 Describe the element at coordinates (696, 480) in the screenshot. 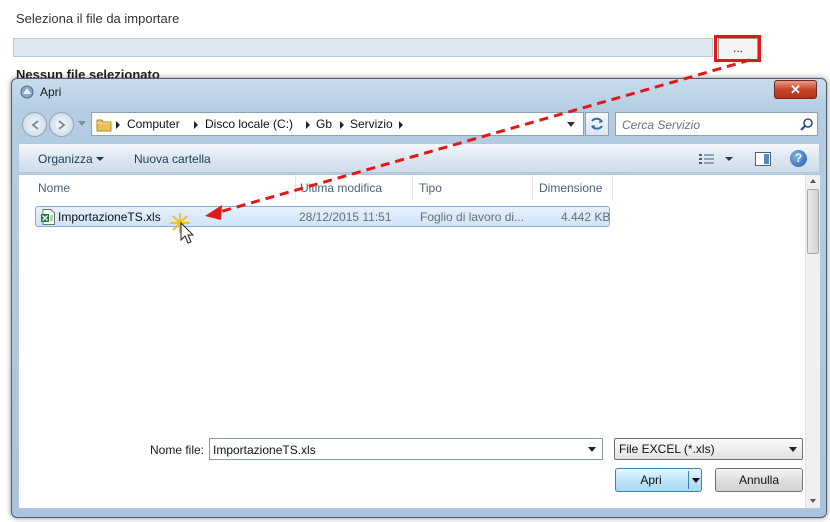

I see `open-options-icon` at that location.